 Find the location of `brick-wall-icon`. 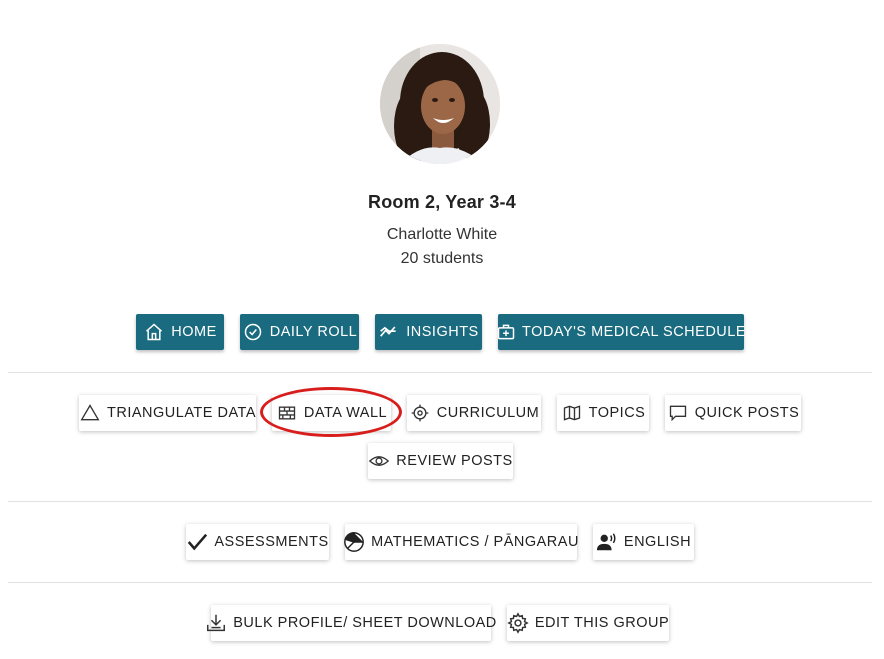

brick-wall-icon is located at coordinates (287, 413).